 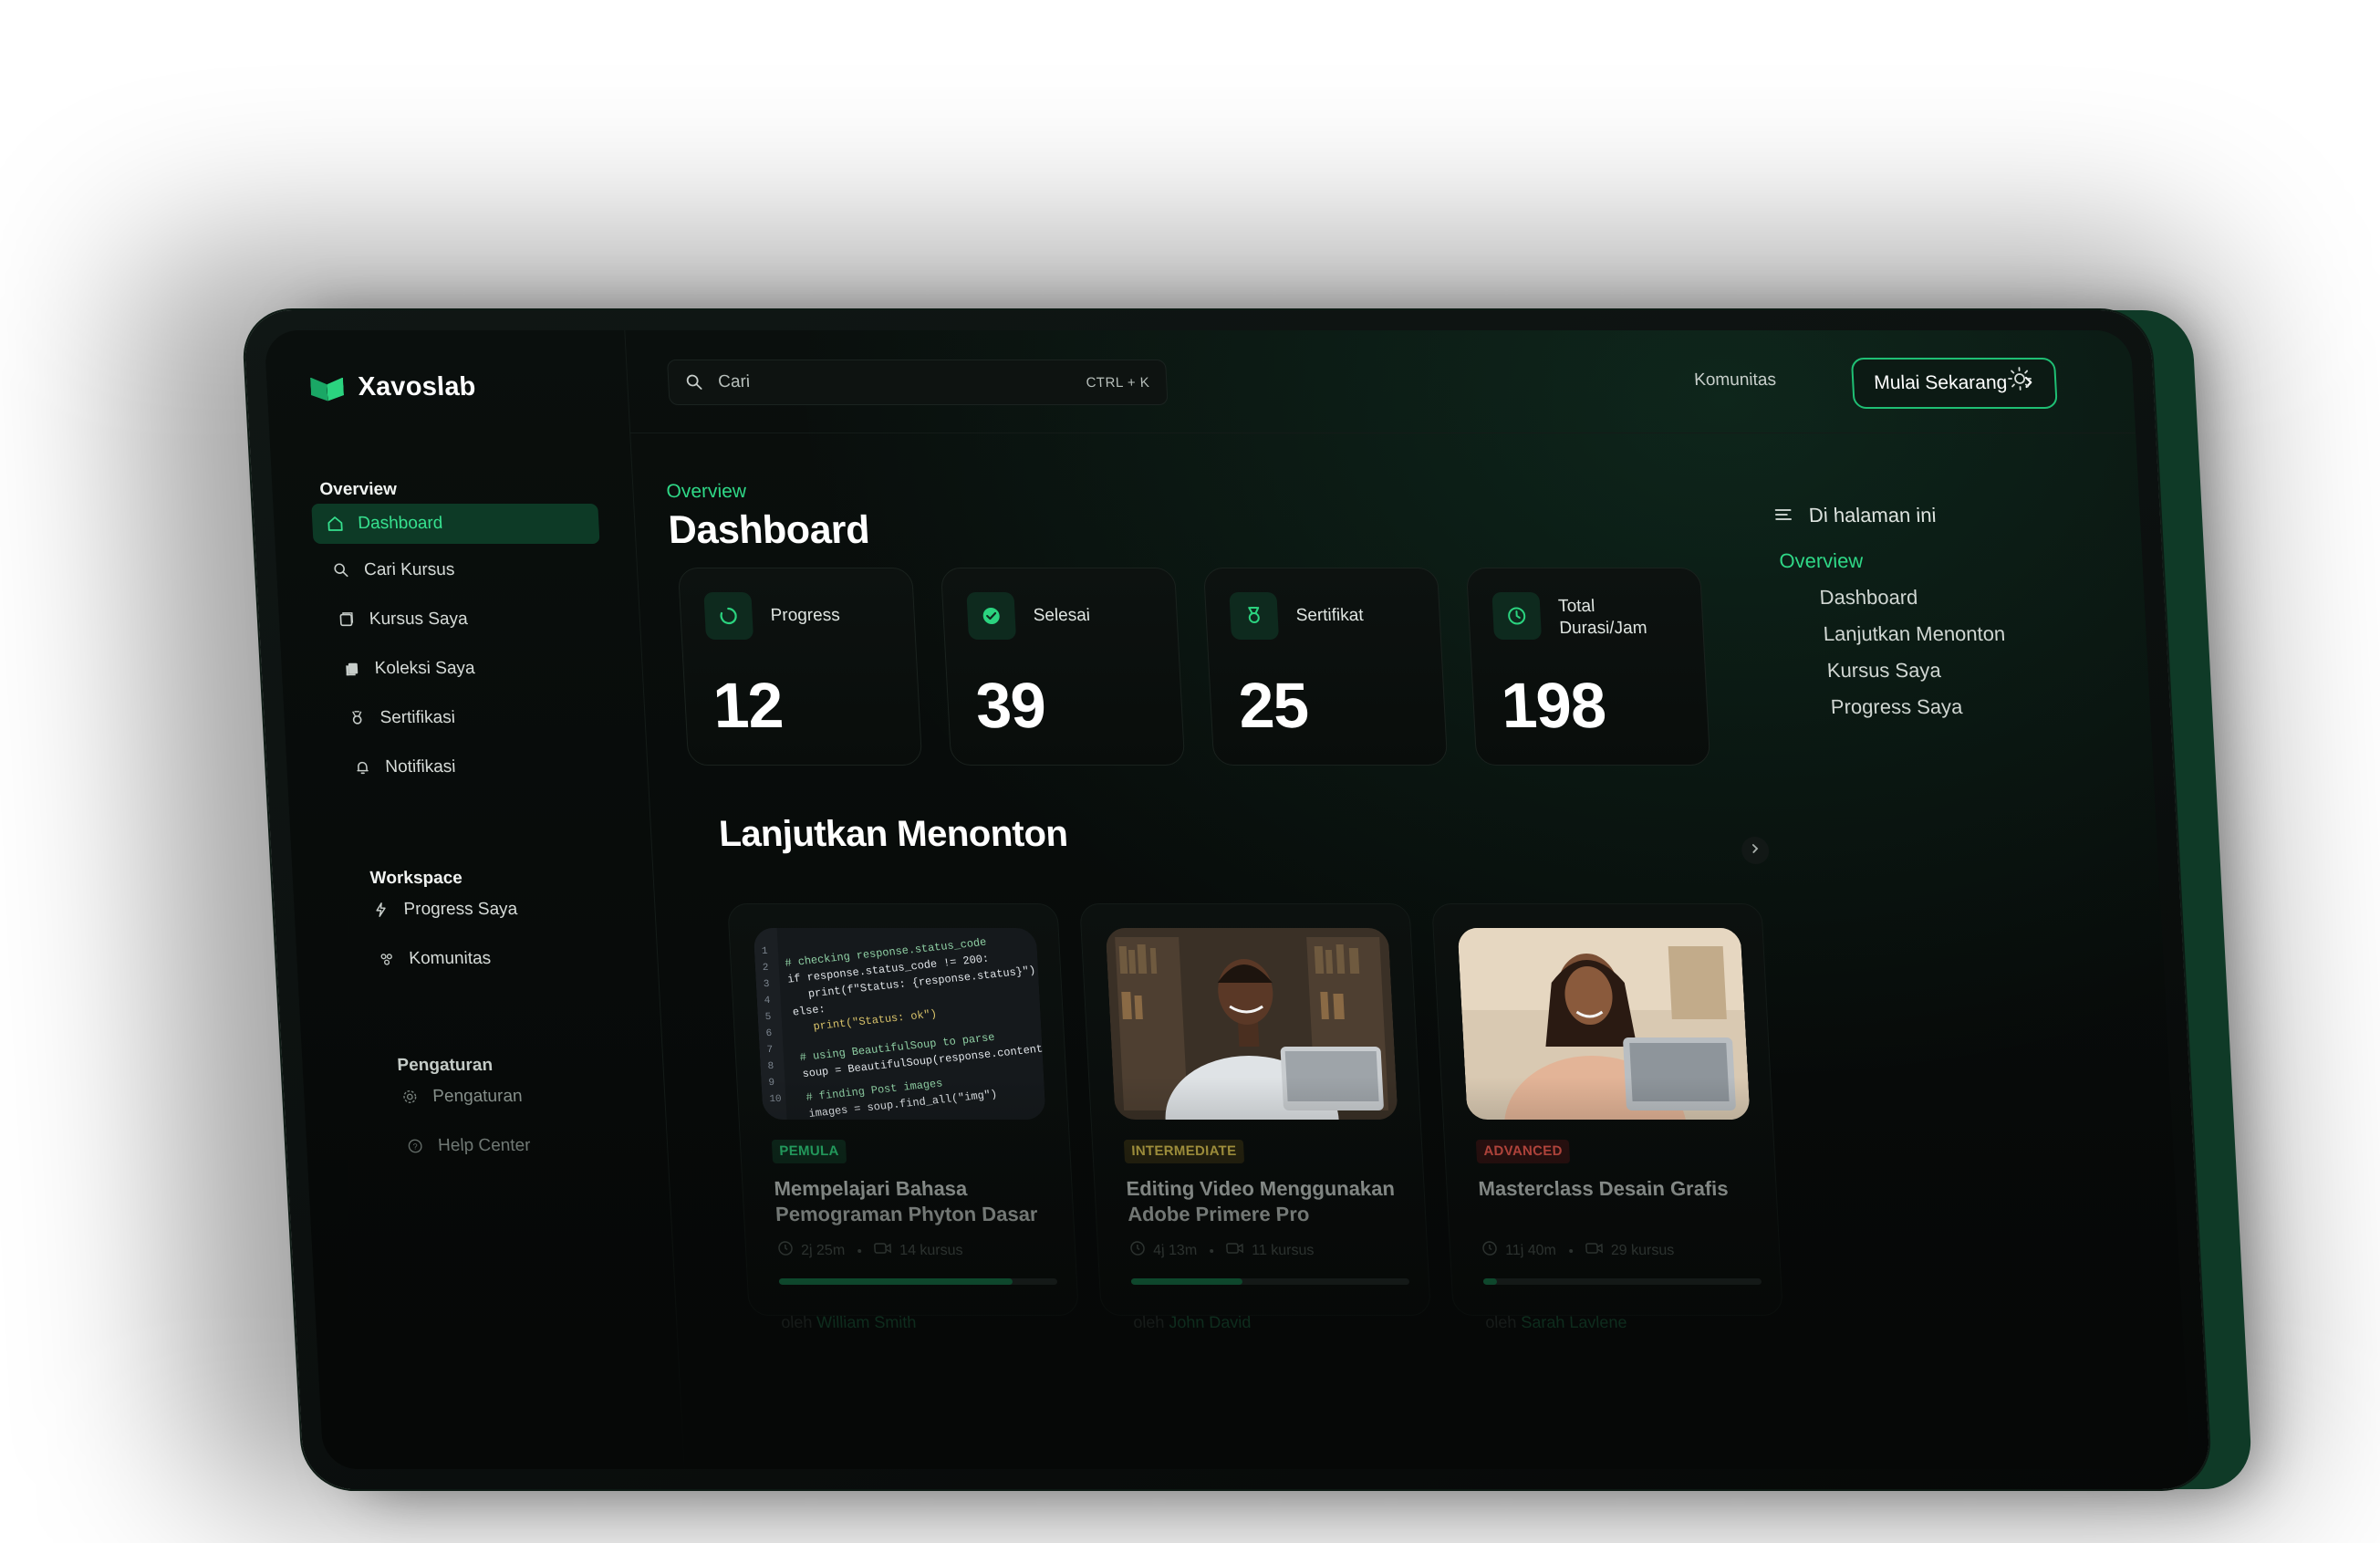 I want to click on course-title: Masterclass Desain Grafis, so click(x=1604, y=1188).